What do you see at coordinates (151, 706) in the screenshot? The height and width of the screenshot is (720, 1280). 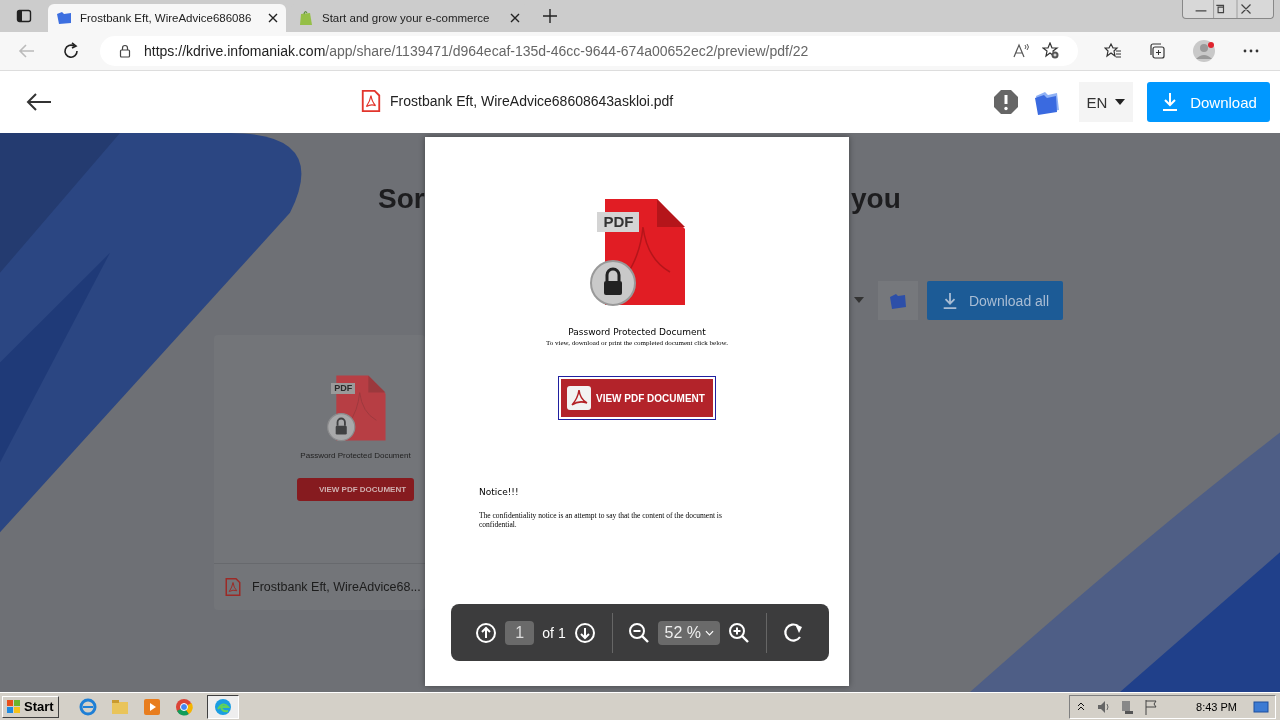 I see `media-player-icon` at bounding box center [151, 706].